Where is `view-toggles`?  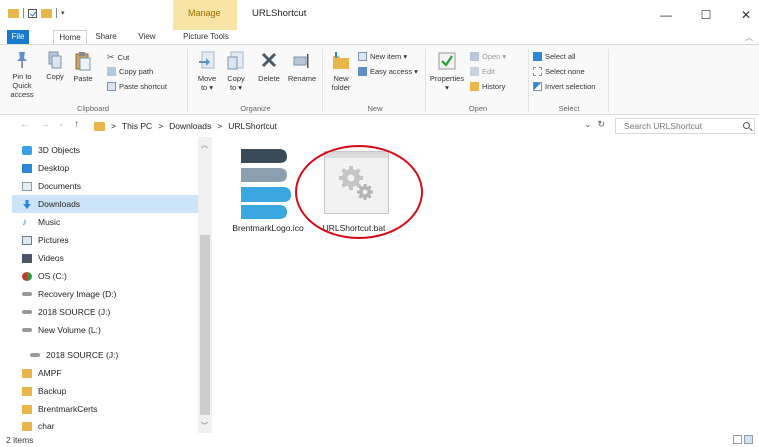 view-toggles is located at coordinates (743, 439).